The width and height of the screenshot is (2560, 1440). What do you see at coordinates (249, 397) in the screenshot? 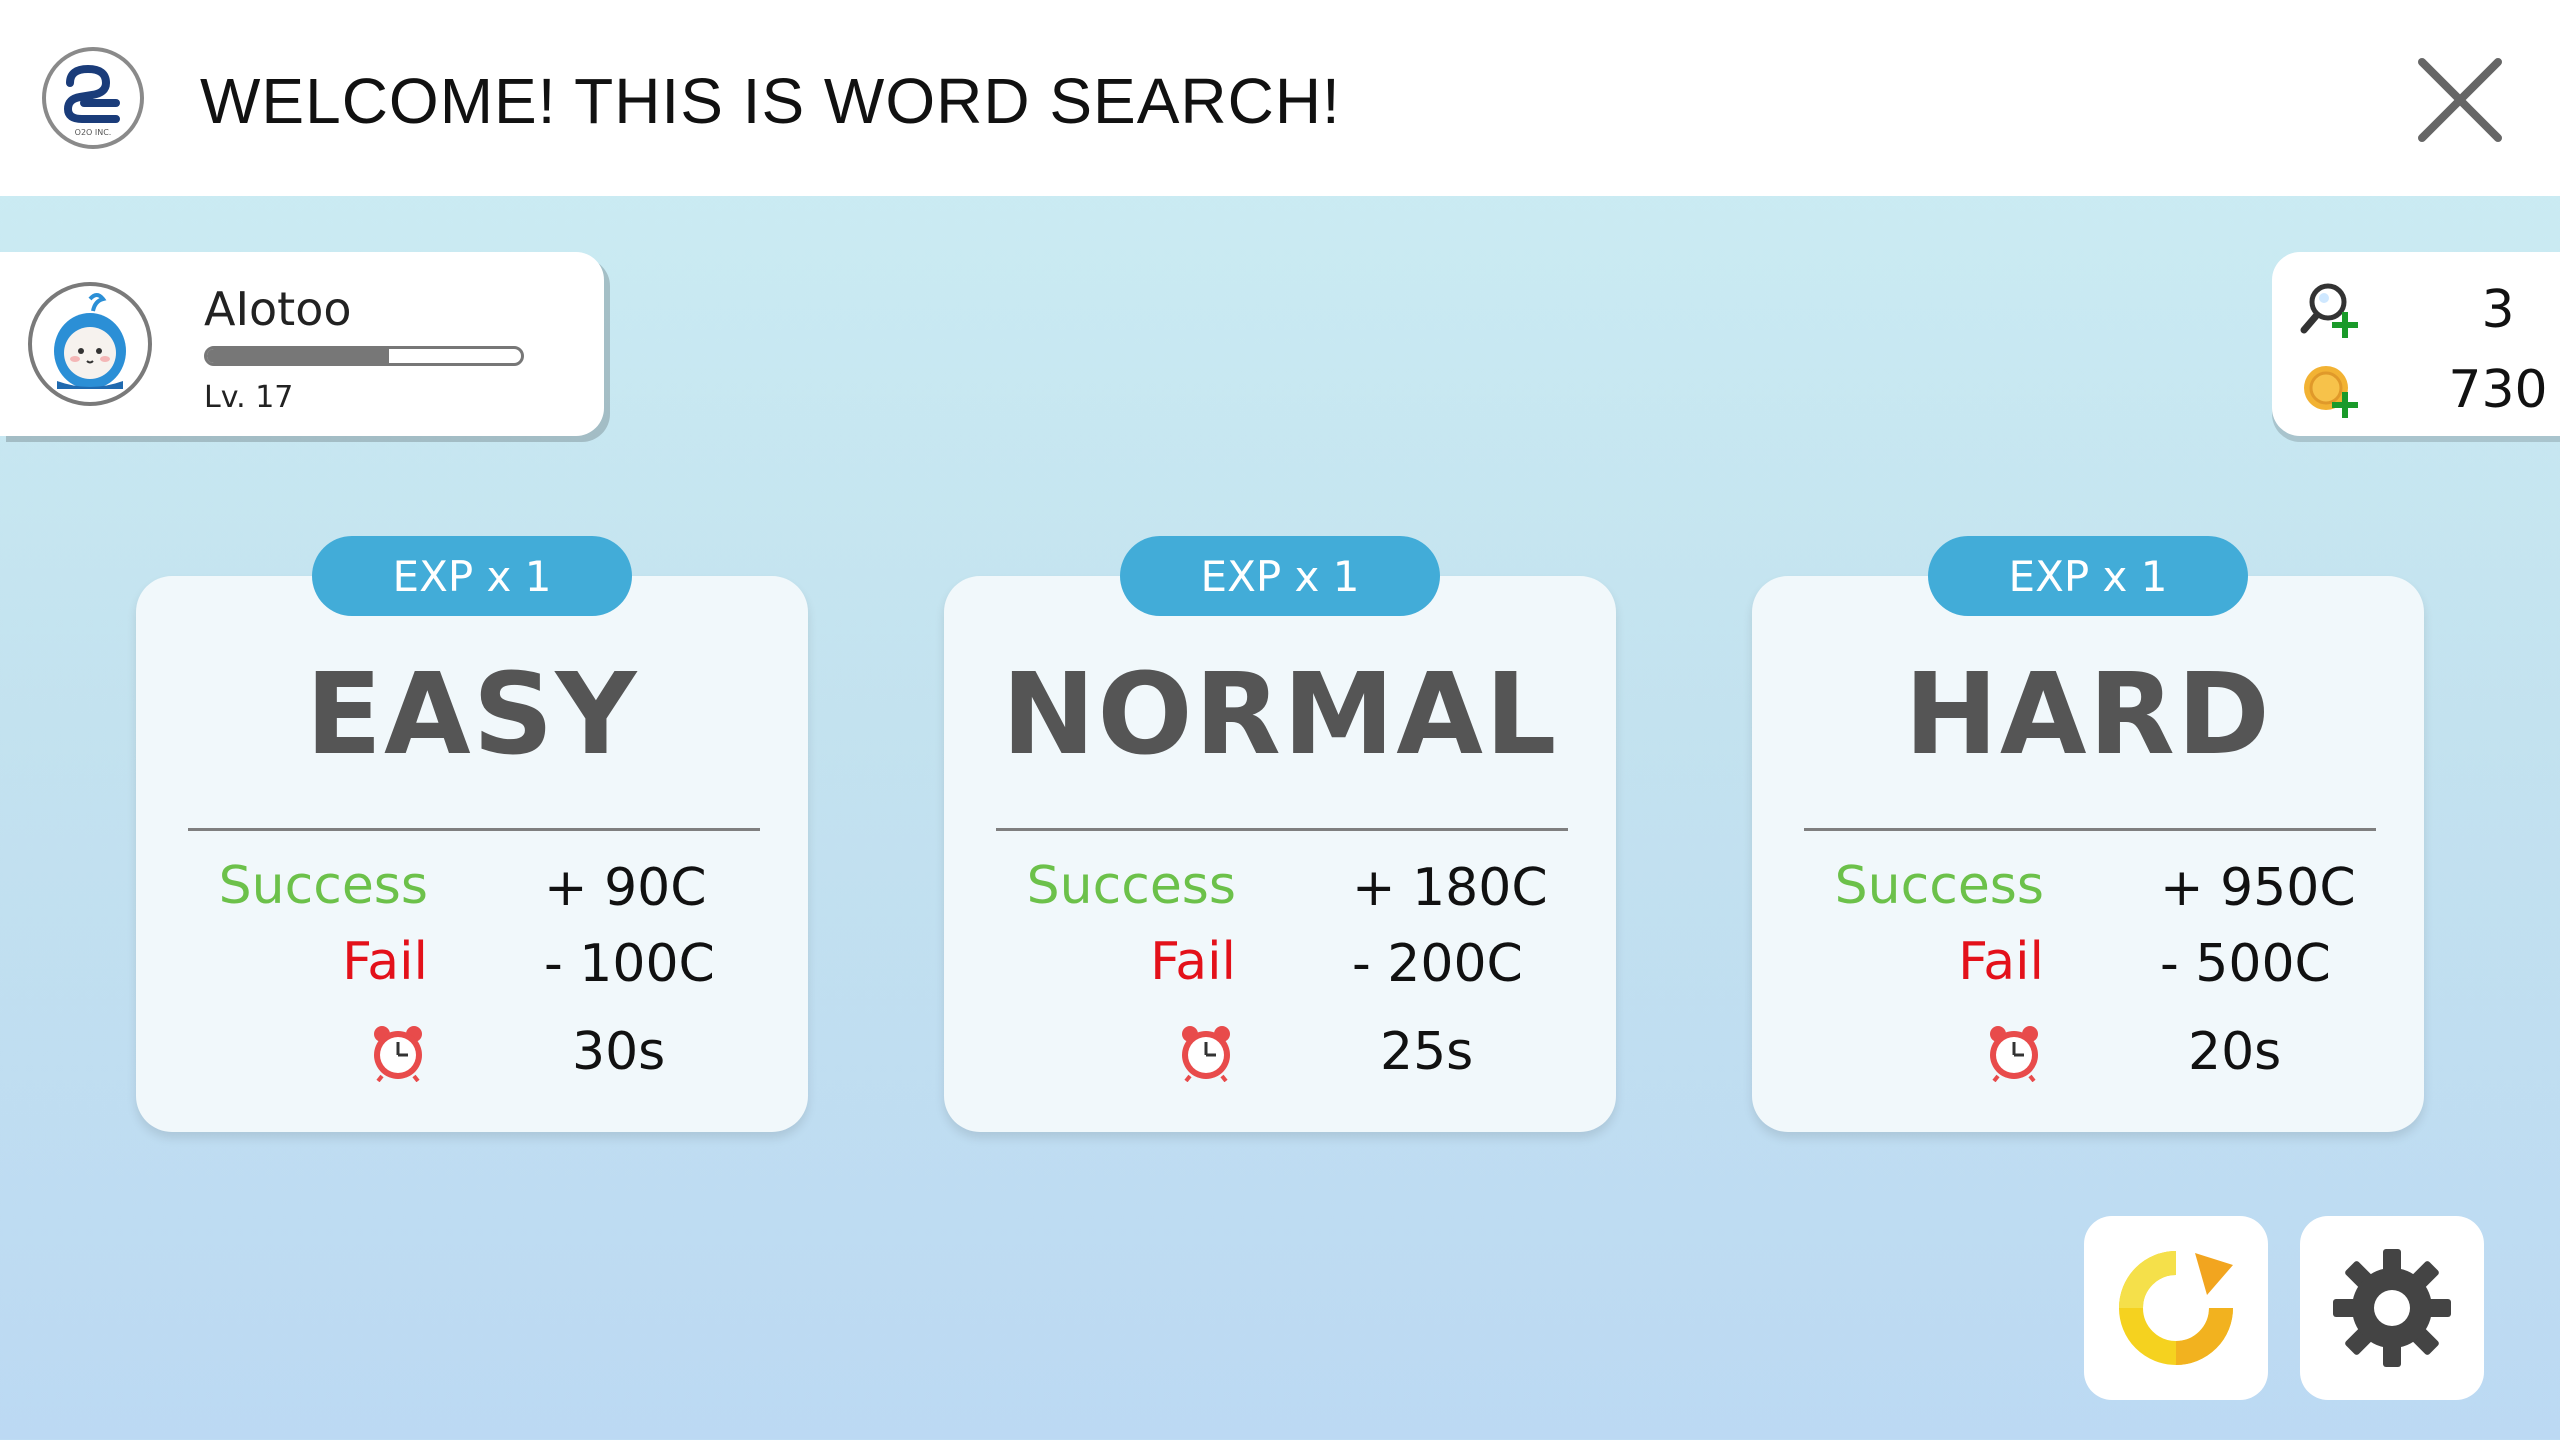
I see `player-level: Lv. 17` at bounding box center [249, 397].